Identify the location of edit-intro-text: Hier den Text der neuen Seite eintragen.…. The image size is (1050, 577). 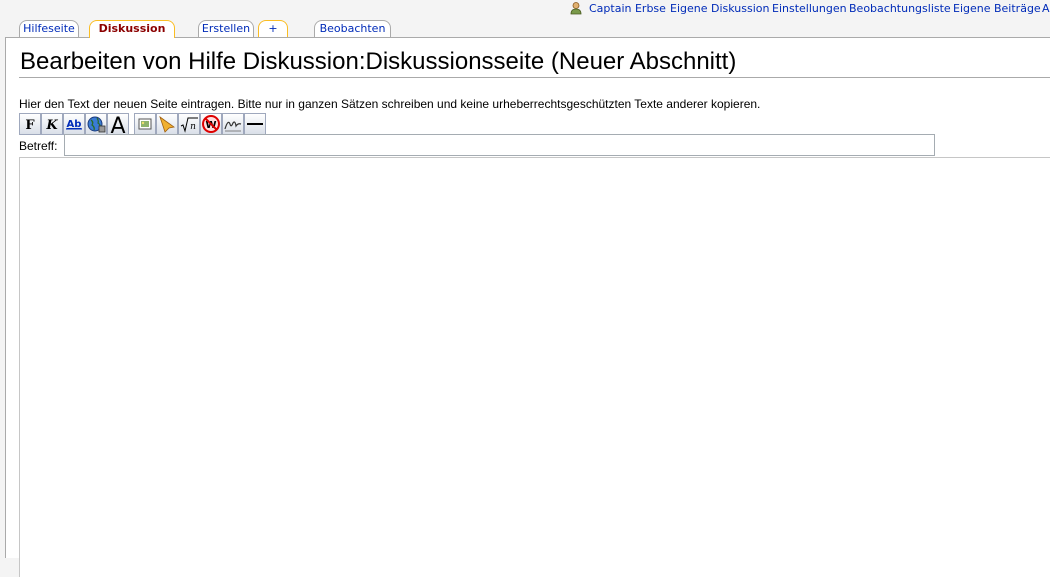
(390, 104).